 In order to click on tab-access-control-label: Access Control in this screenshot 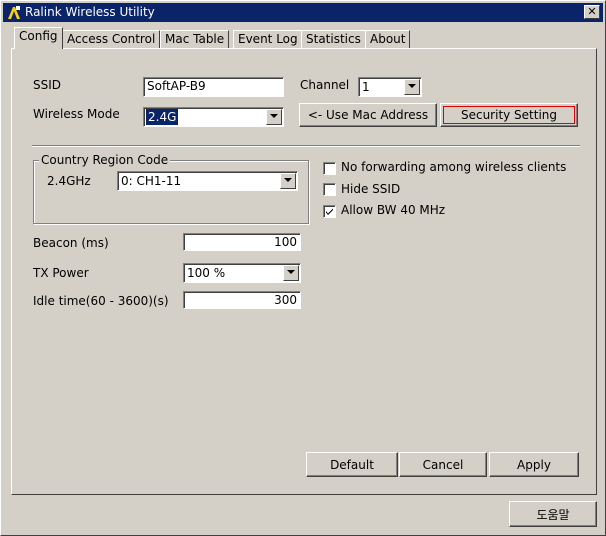, I will do `click(111, 39)`.